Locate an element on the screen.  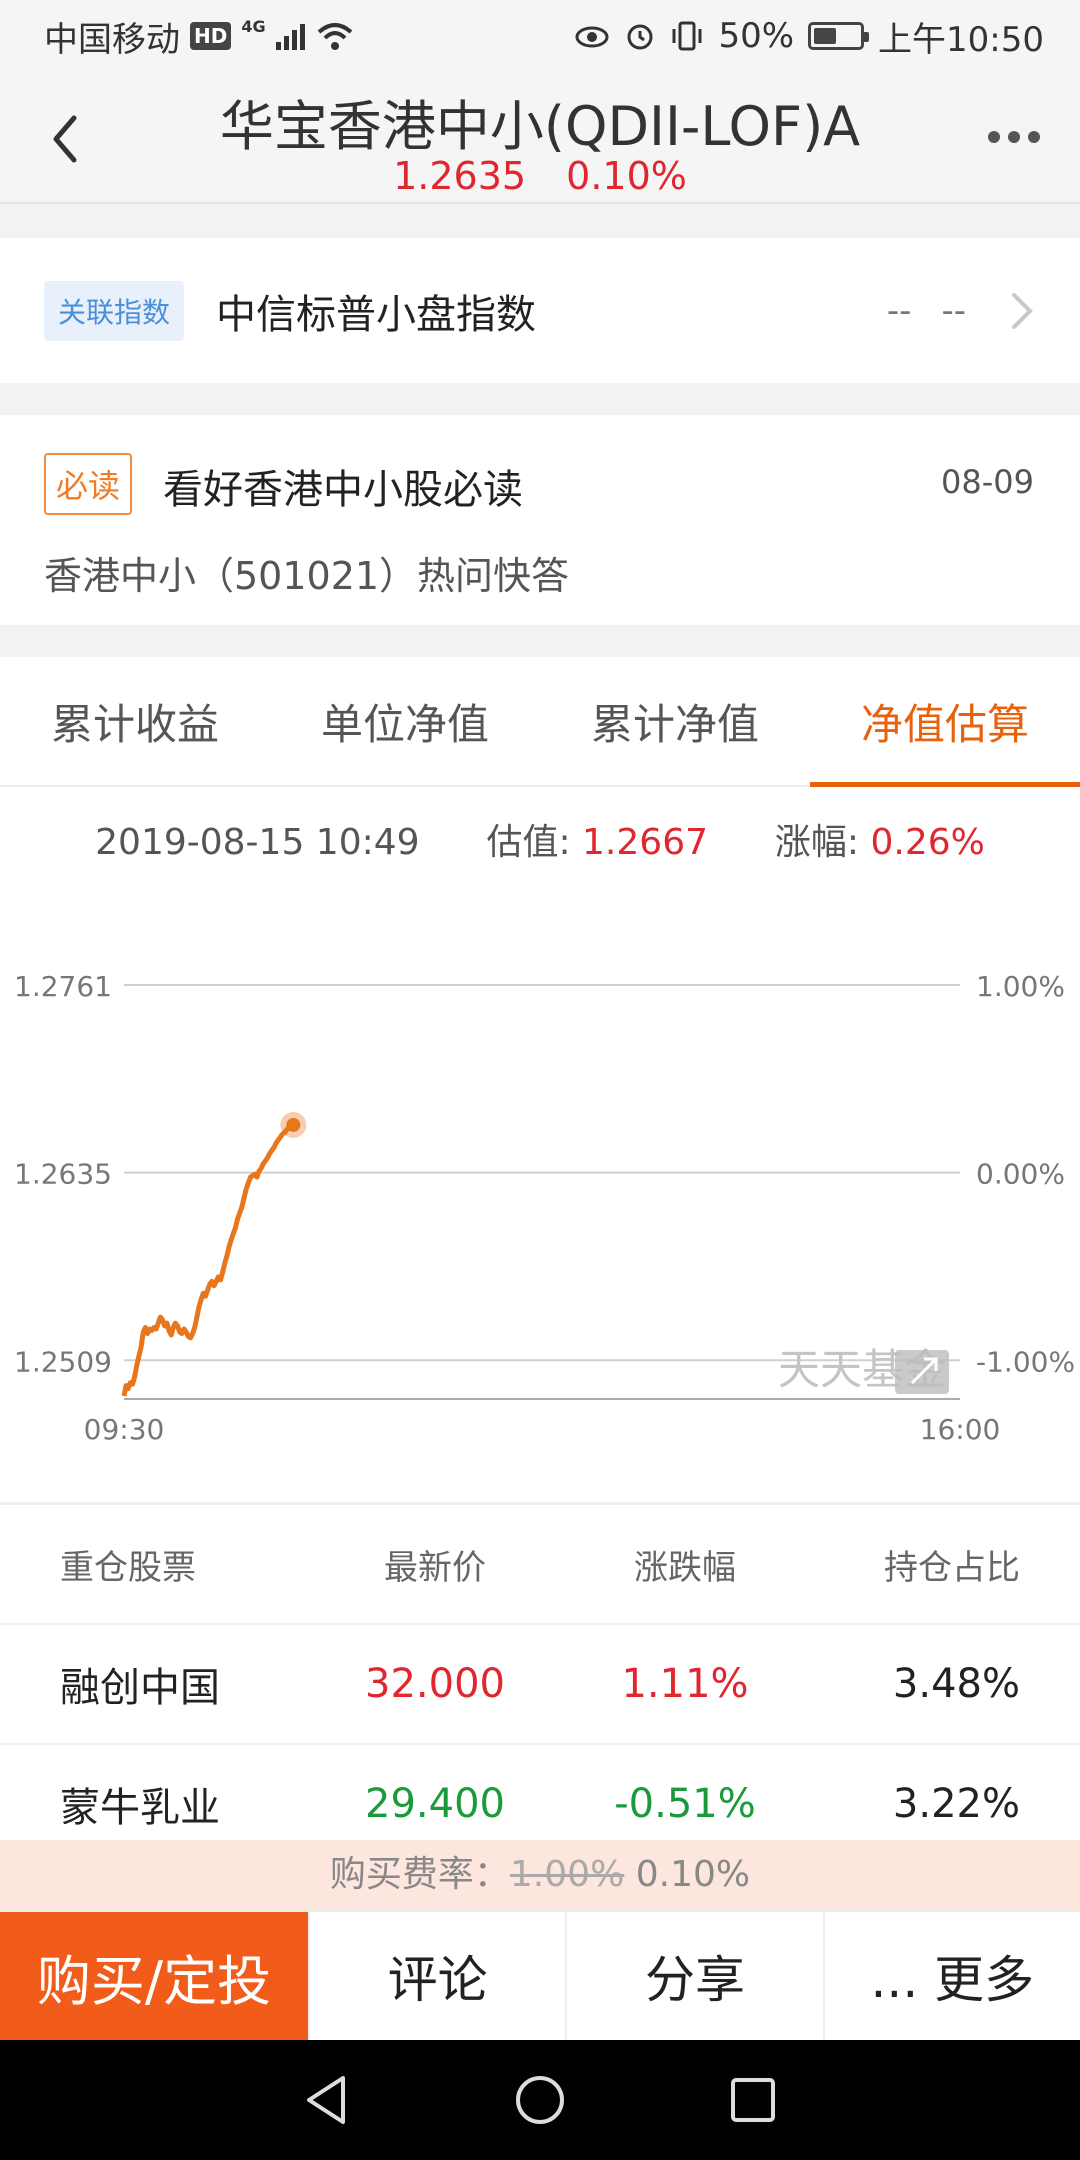
signal-icon is located at coordinates (290, 36).